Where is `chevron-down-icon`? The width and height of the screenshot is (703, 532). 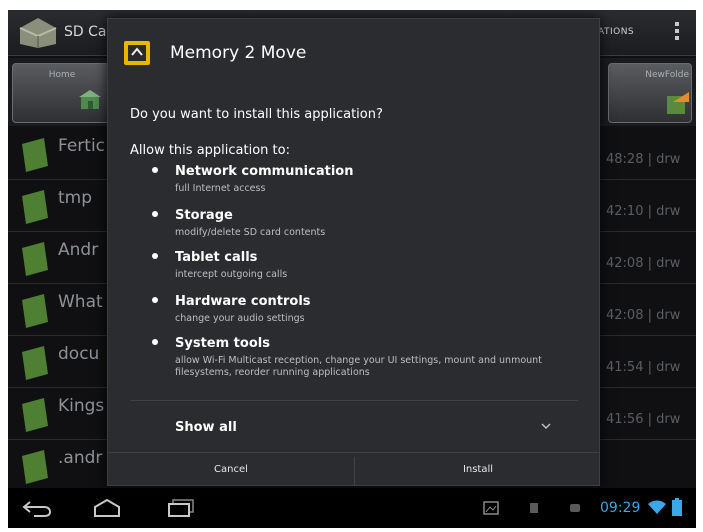 chevron-down-icon is located at coordinates (546, 426).